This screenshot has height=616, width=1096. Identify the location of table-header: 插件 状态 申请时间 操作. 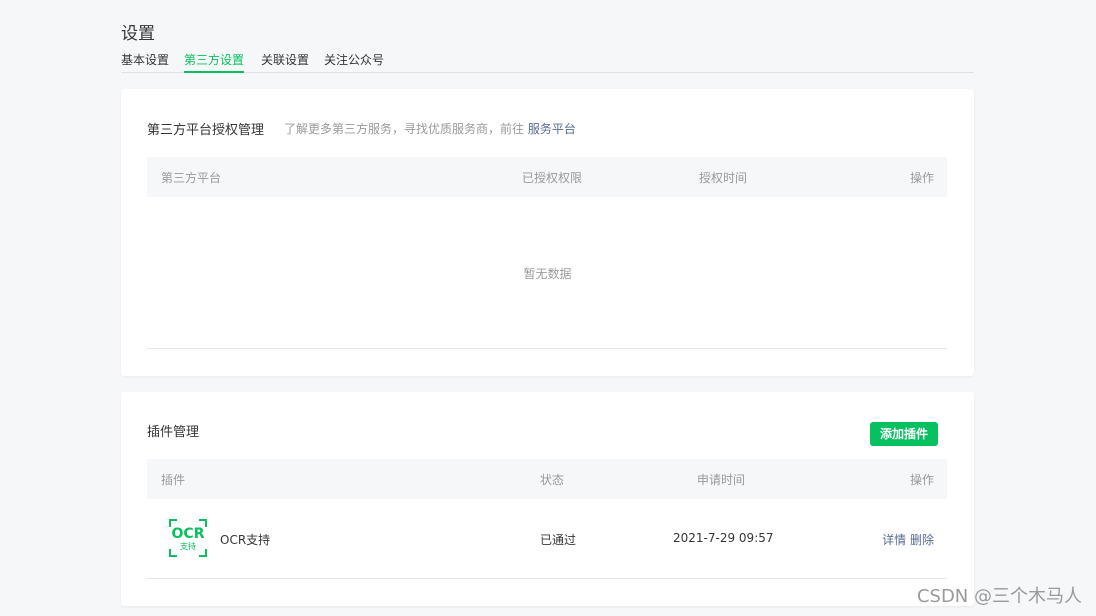
(547, 479).